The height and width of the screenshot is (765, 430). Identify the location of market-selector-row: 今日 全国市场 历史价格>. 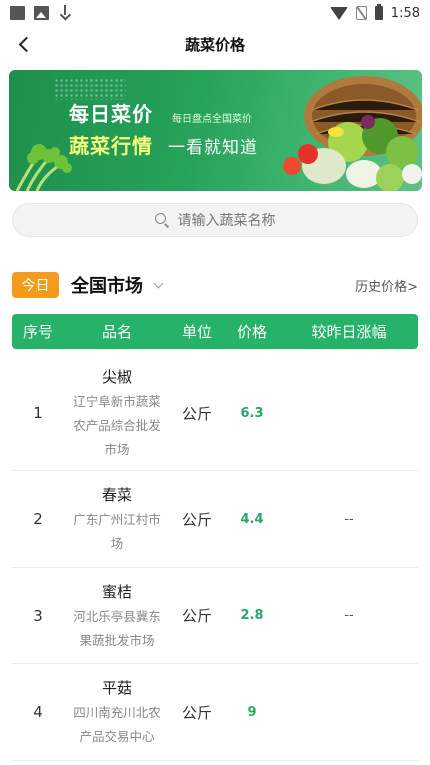
(215, 285).